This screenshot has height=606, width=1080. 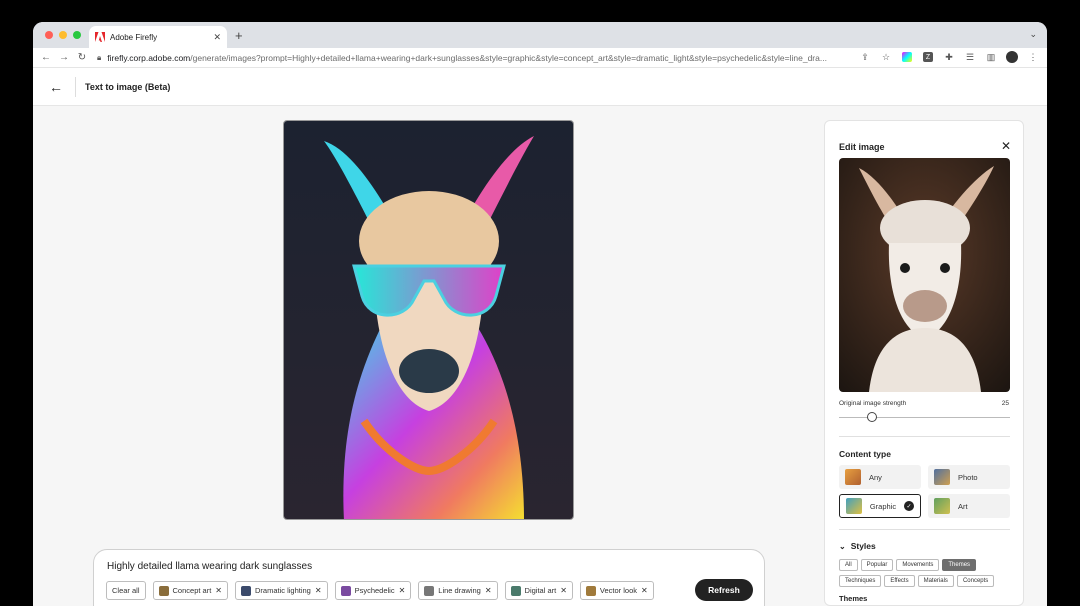 What do you see at coordinates (1033, 57) in the screenshot?
I see `more-menu-icon: ⋮` at bounding box center [1033, 57].